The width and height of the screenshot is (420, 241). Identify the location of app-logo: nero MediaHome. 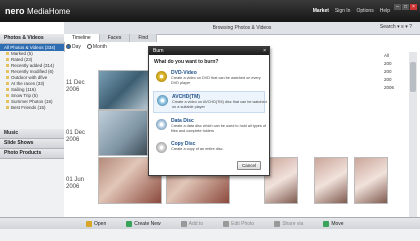
(37, 11).